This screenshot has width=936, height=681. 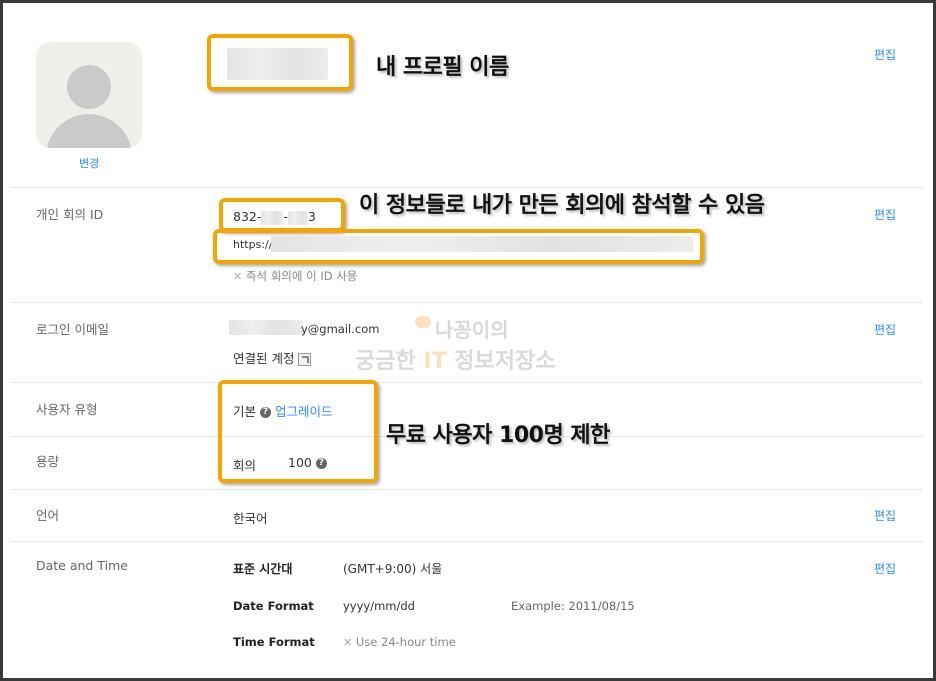 What do you see at coordinates (274, 642) in the screenshot?
I see `time-format-label: Time Format` at bounding box center [274, 642].